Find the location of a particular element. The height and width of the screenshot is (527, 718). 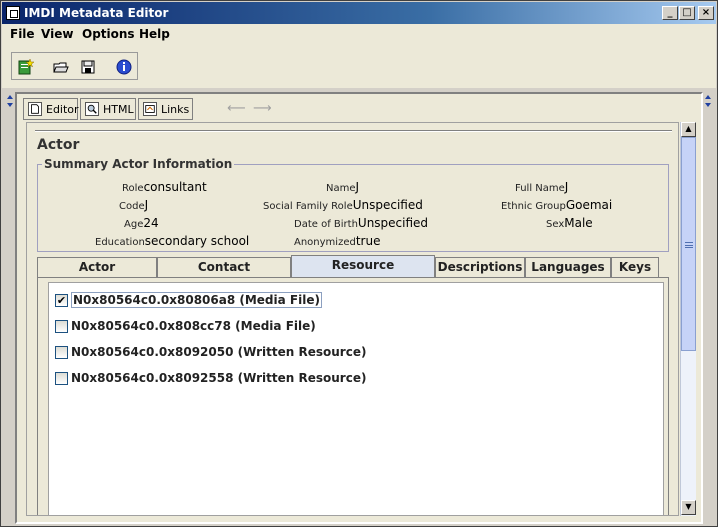

left-split-grip is located at coordinates (10, 307).